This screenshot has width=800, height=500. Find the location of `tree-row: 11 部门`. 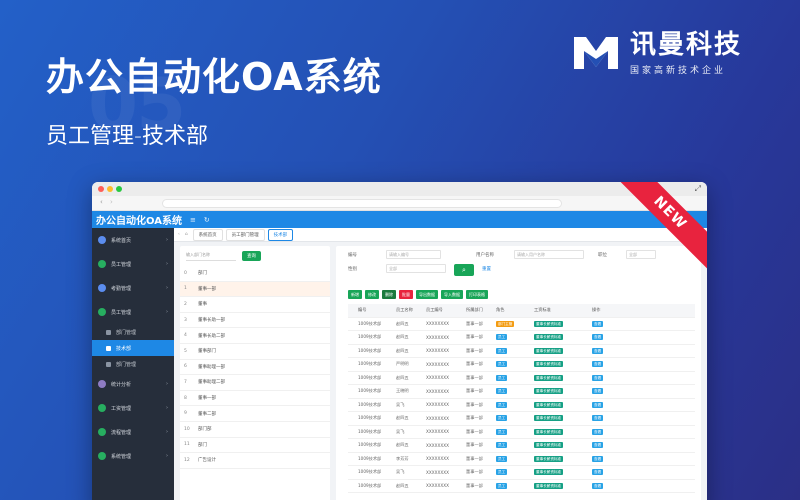

tree-row: 11 部门 is located at coordinates (255, 446).